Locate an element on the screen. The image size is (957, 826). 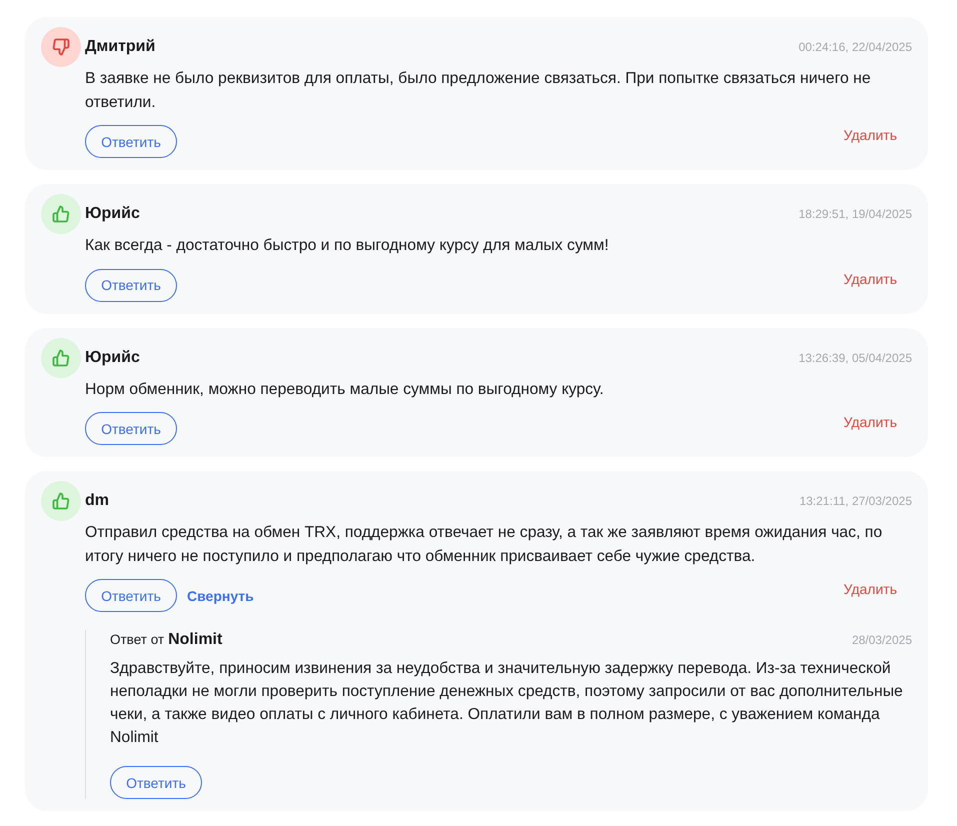
review-time: 00:24:16, 22/04/2025 is located at coordinates (855, 47).